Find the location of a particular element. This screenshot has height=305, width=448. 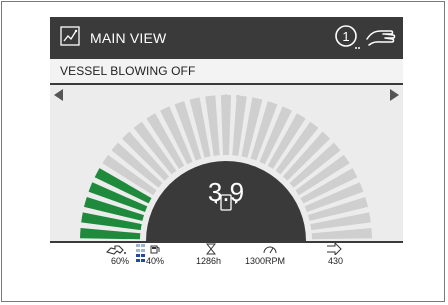

engine-hours: 1286h is located at coordinates (209, 260).